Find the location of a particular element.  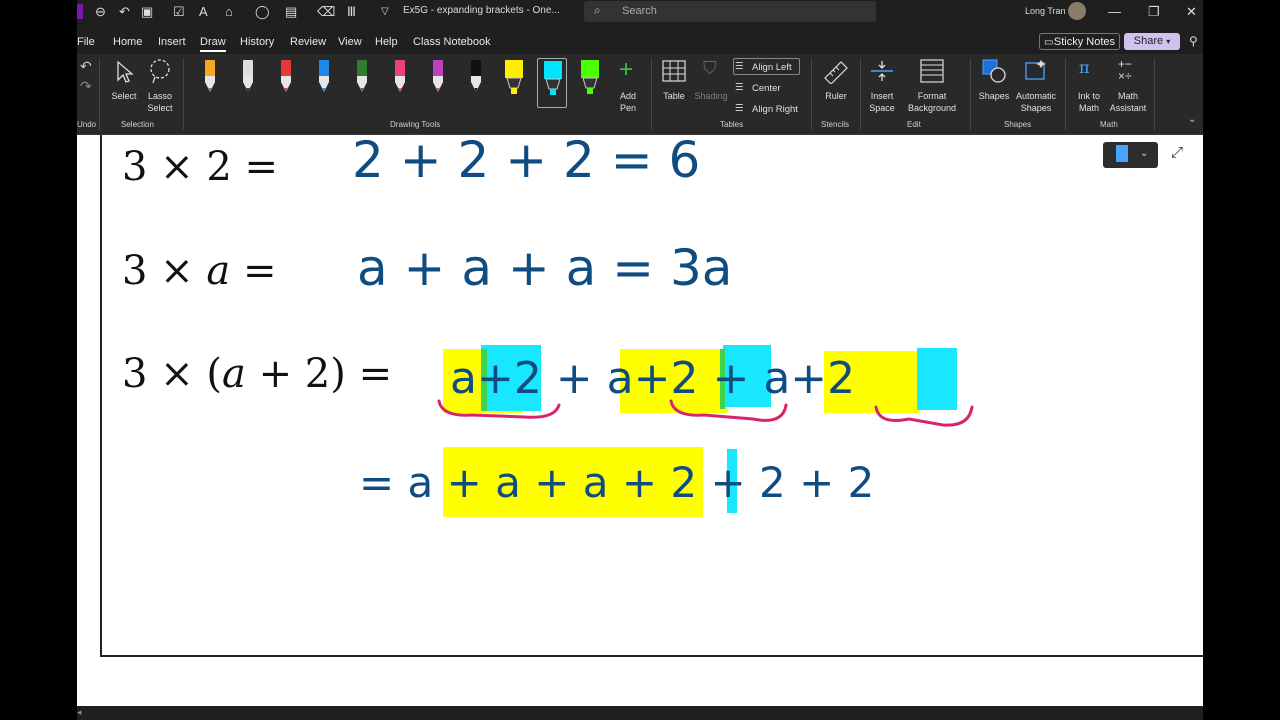

ink-line-3: a+2 + a+2 + a+2 is located at coordinates (652, 378).